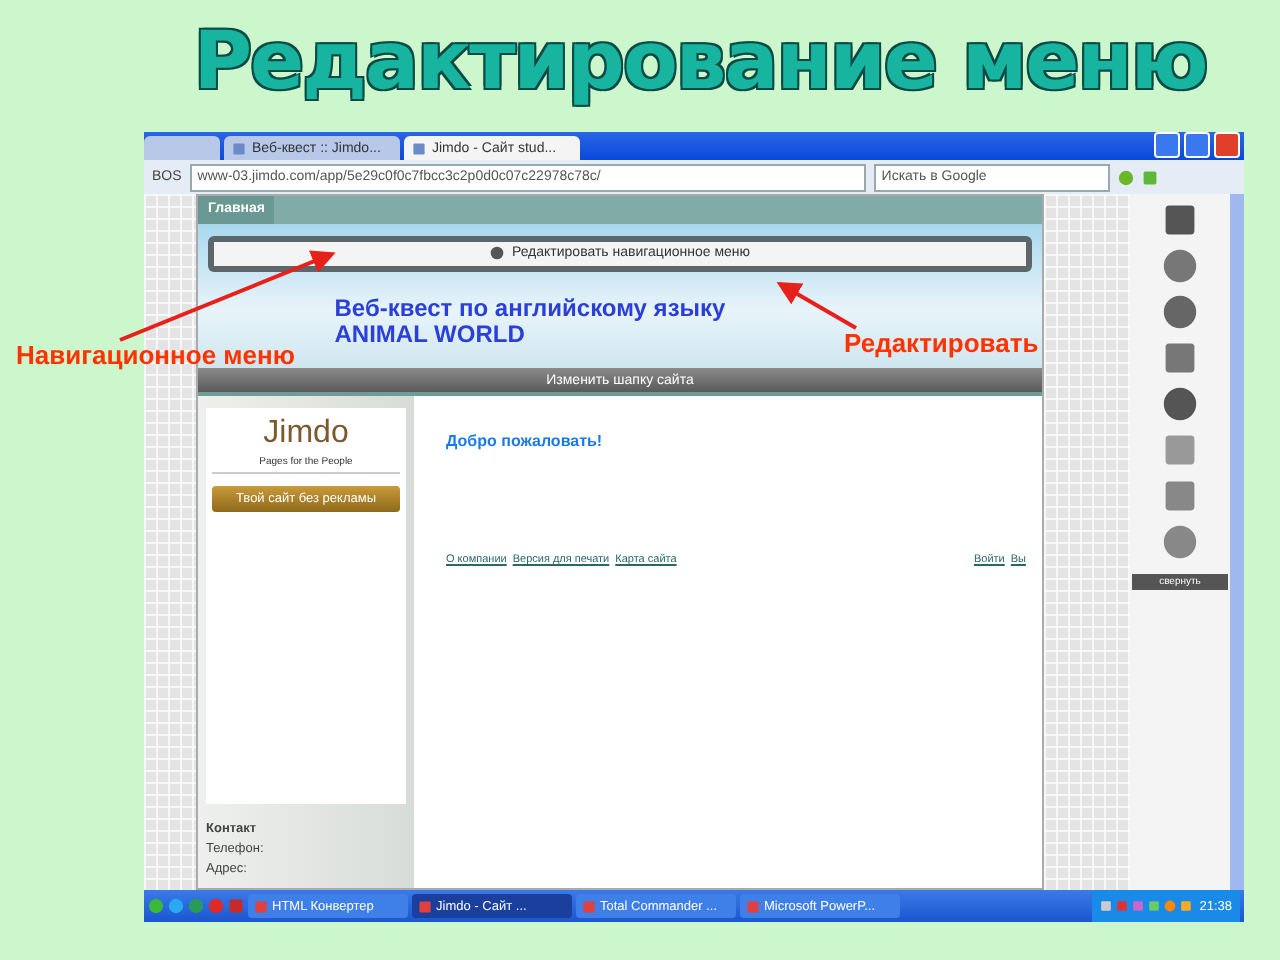  Describe the element at coordinates (1197, 145) in the screenshot. I see `maximize-button` at that location.